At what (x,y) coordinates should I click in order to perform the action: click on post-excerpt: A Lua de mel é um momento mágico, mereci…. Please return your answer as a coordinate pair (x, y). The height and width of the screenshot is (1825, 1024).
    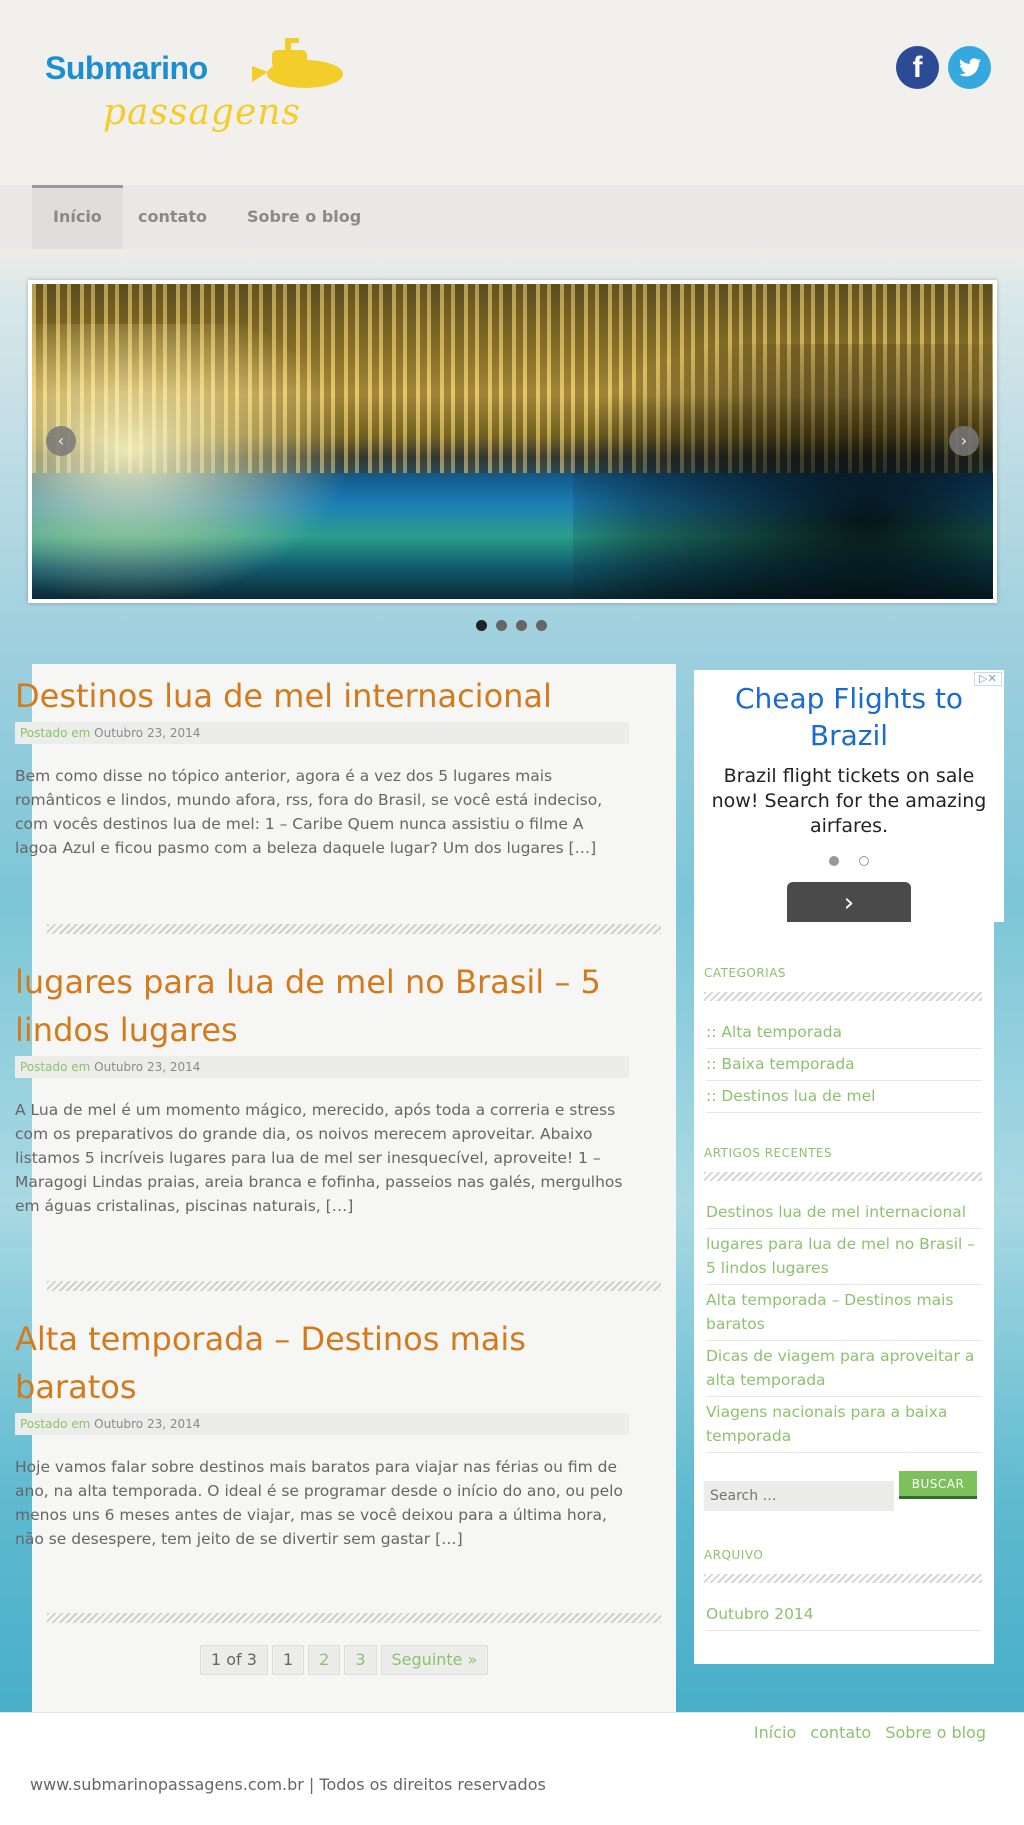
    Looking at the image, I should click on (319, 1158).